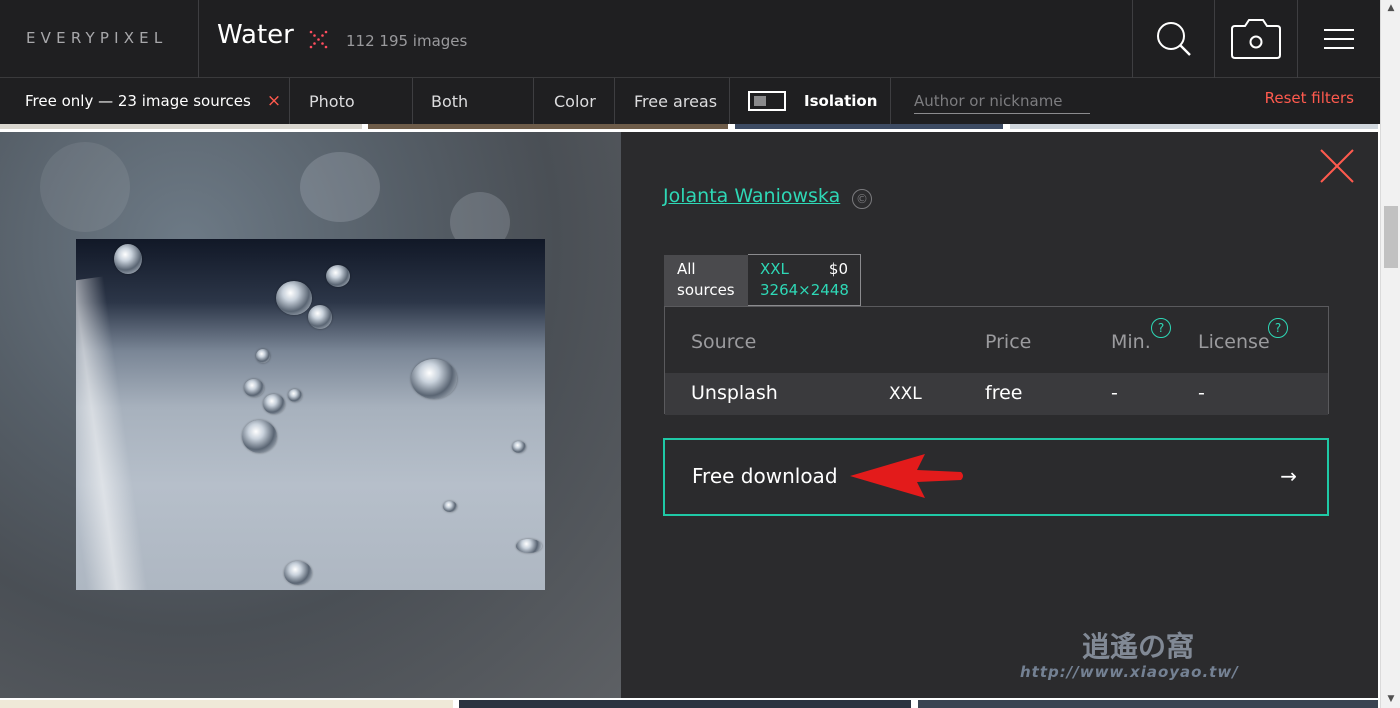  I want to click on tab-all-sources: All sources, so click(706, 280).